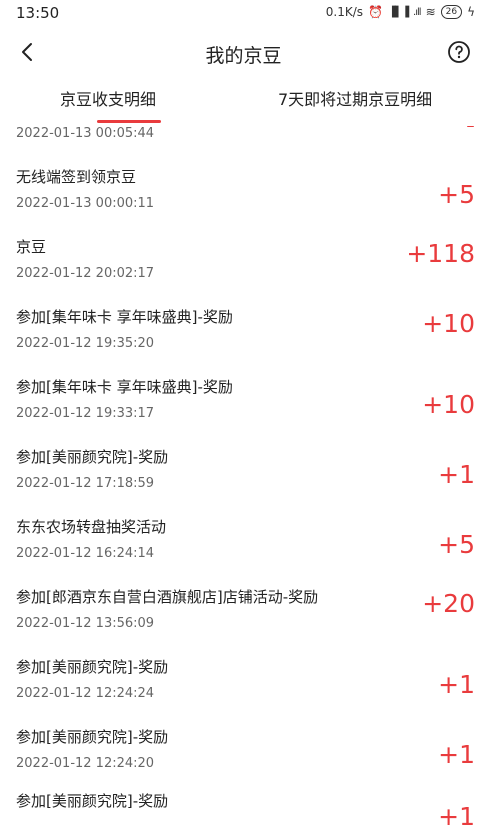 The image size is (487, 825). What do you see at coordinates (85, 413) in the screenshot?
I see `record-date: 2022-01-12 19:33:17` at bounding box center [85, 413].